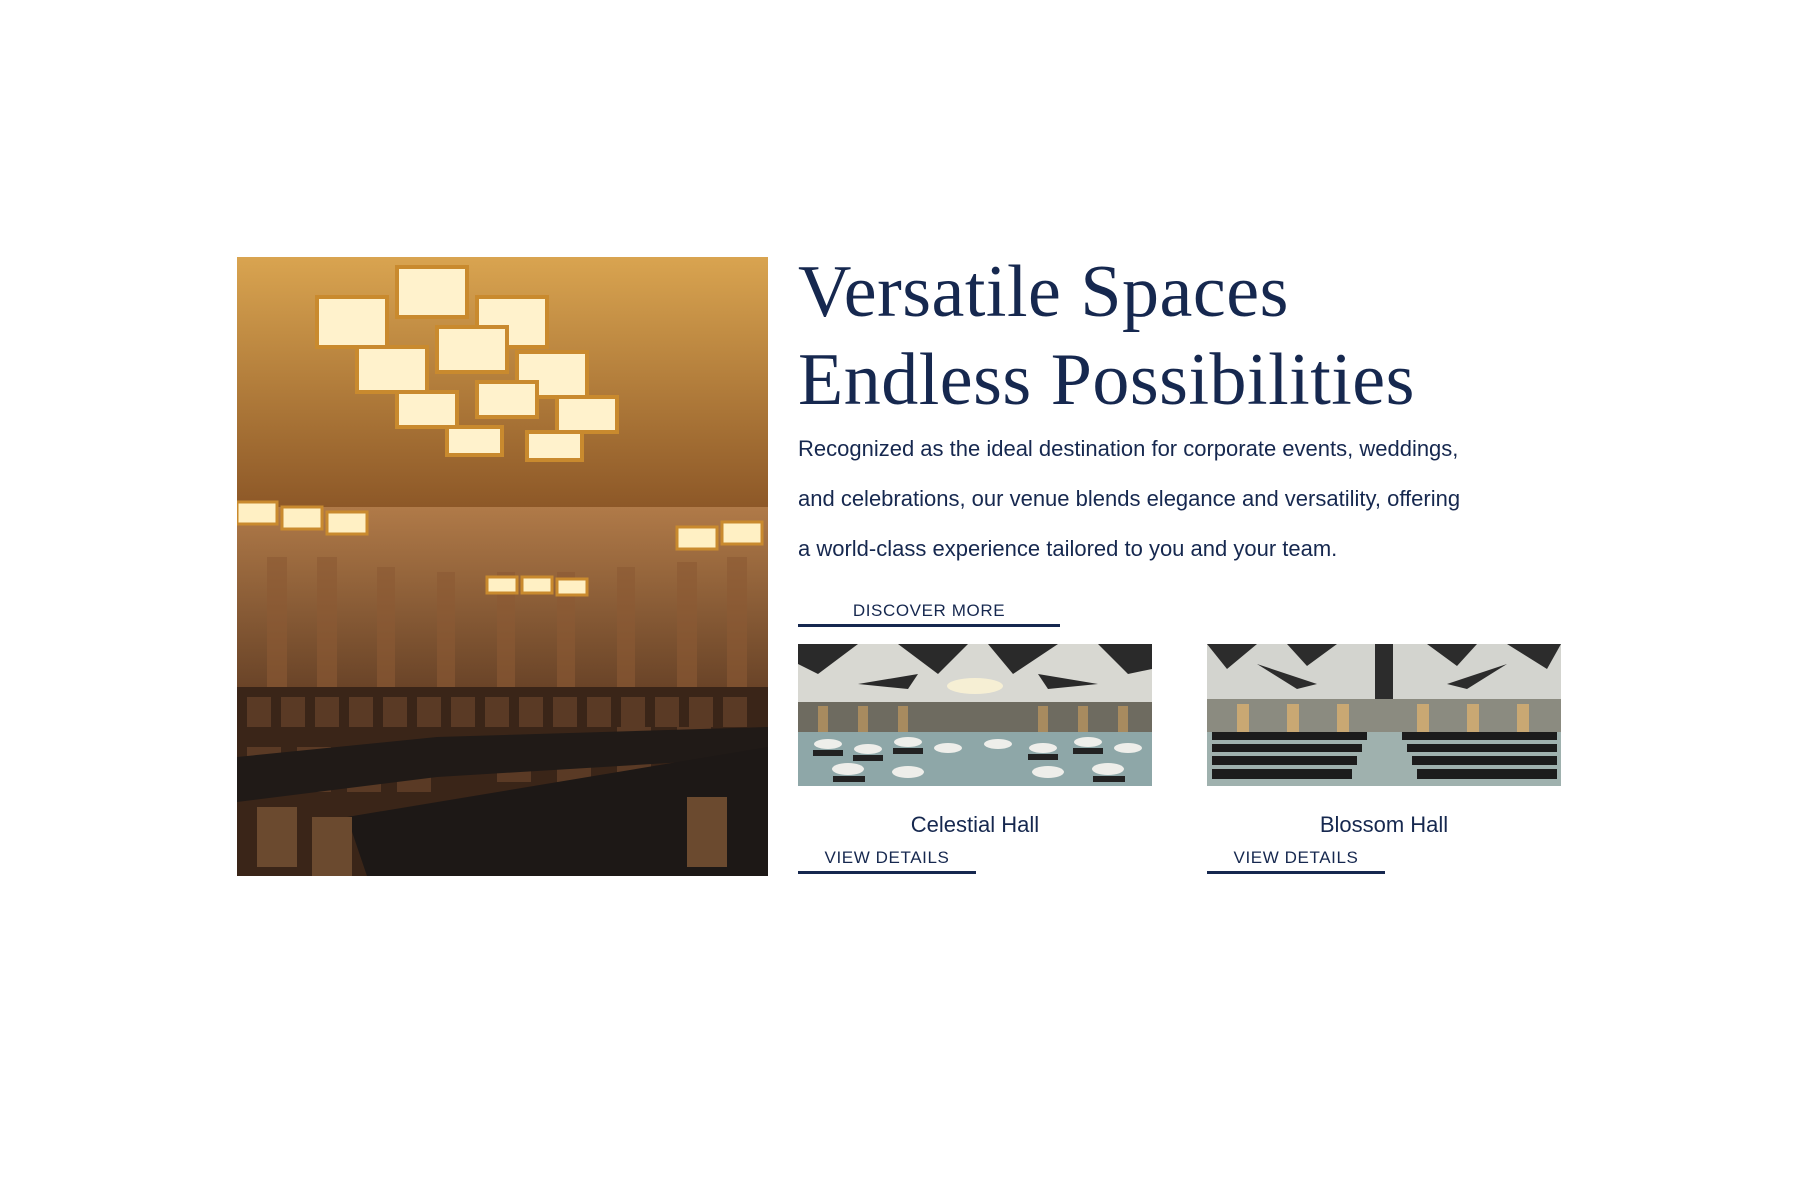 The height and width of the screenshot is (1197, 1795). I want to click on hall-card-blossom: Blossom Hall VIEW DETAILS, so click(1384, 759).